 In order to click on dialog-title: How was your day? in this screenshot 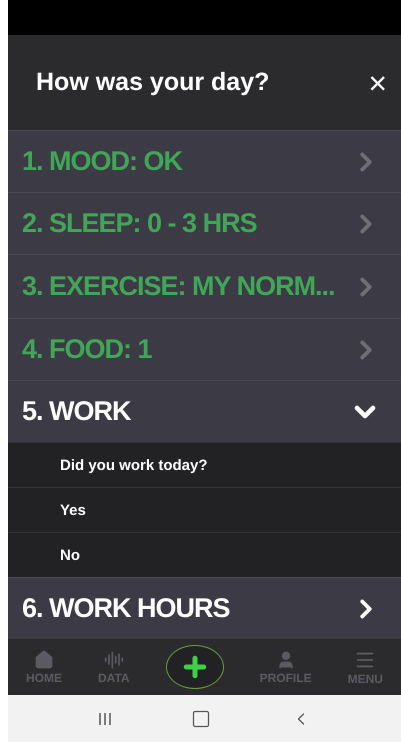, I will do `click(153, 82)`.